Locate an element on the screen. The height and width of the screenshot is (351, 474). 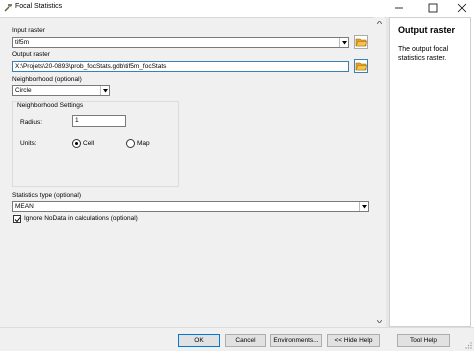
ignore-nodata-checkbox is located at coordinates (17, 219).